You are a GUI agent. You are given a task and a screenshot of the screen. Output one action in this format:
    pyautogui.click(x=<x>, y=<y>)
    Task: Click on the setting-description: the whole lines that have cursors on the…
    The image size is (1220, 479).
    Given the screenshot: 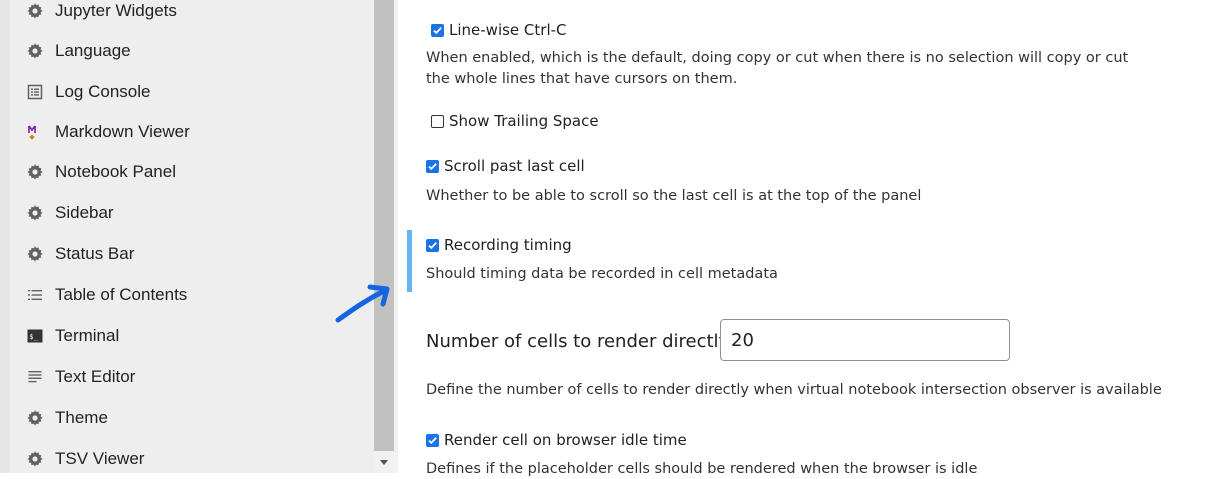 What is the action you would take?
    pyautogui.click(x=582, y=79)
    